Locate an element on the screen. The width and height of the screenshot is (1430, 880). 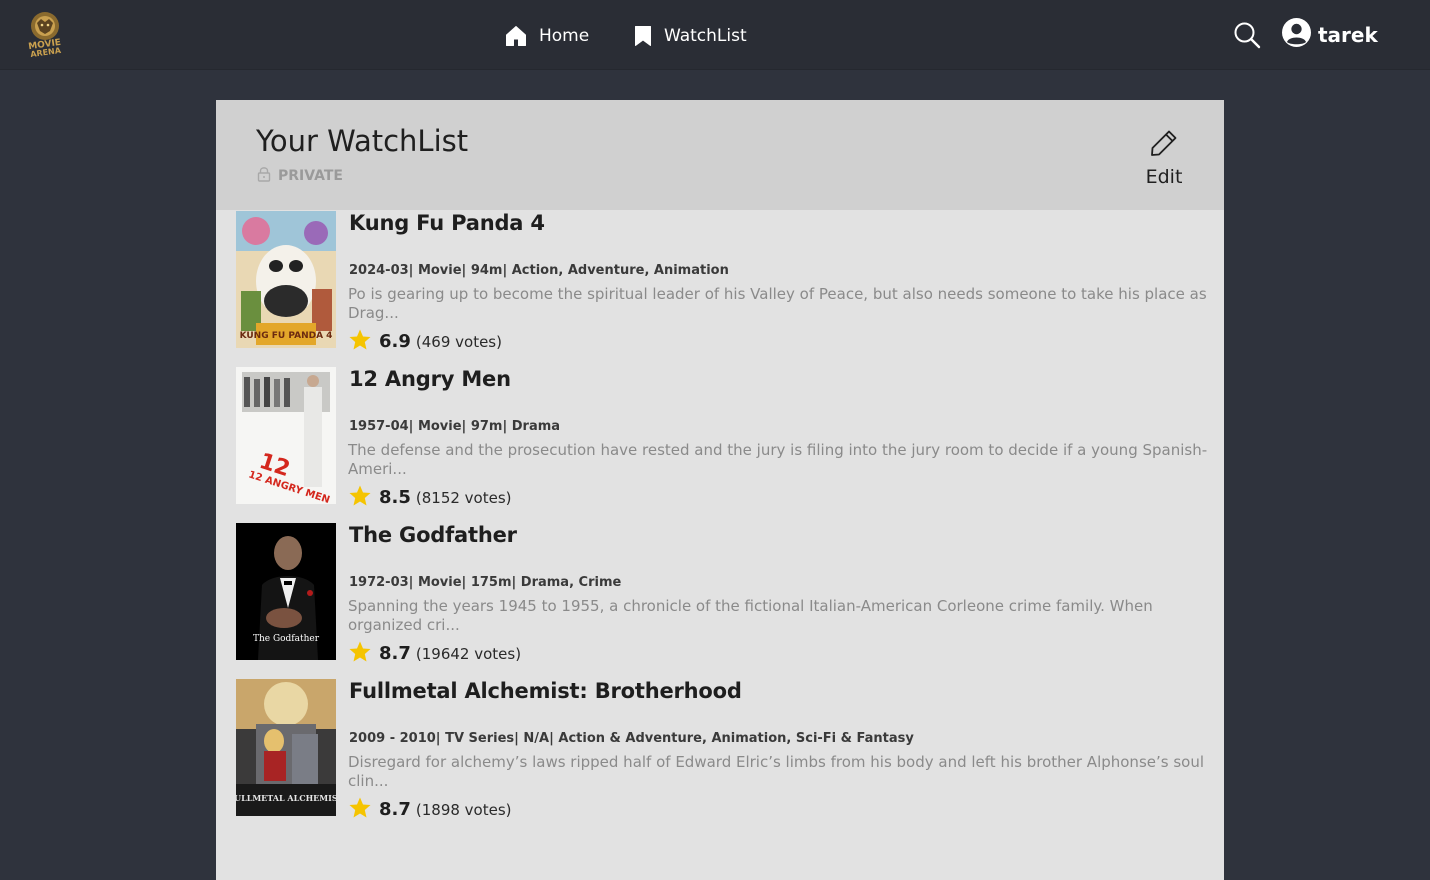
item-rating: 8.7 (19642 votes) is located at coordinates (435, 653).